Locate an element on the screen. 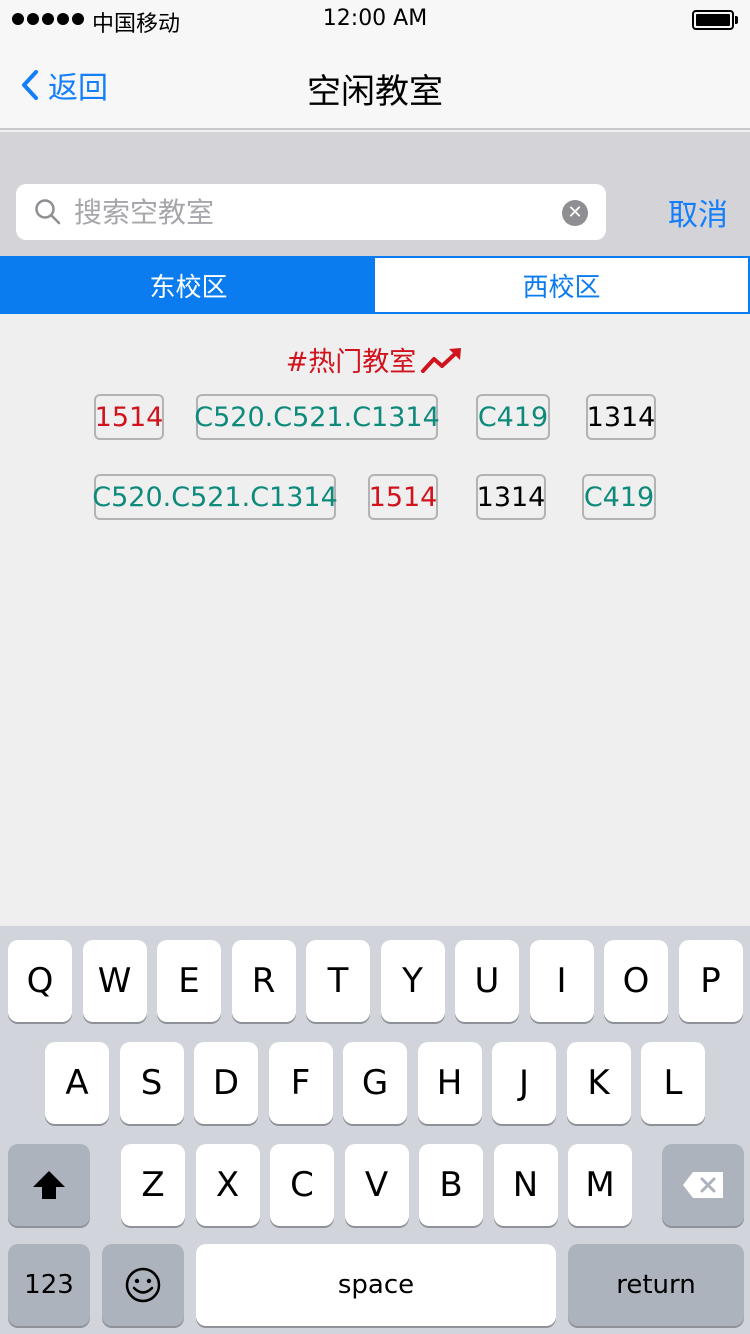  key-g: G is located at coordinates (375, 1083).